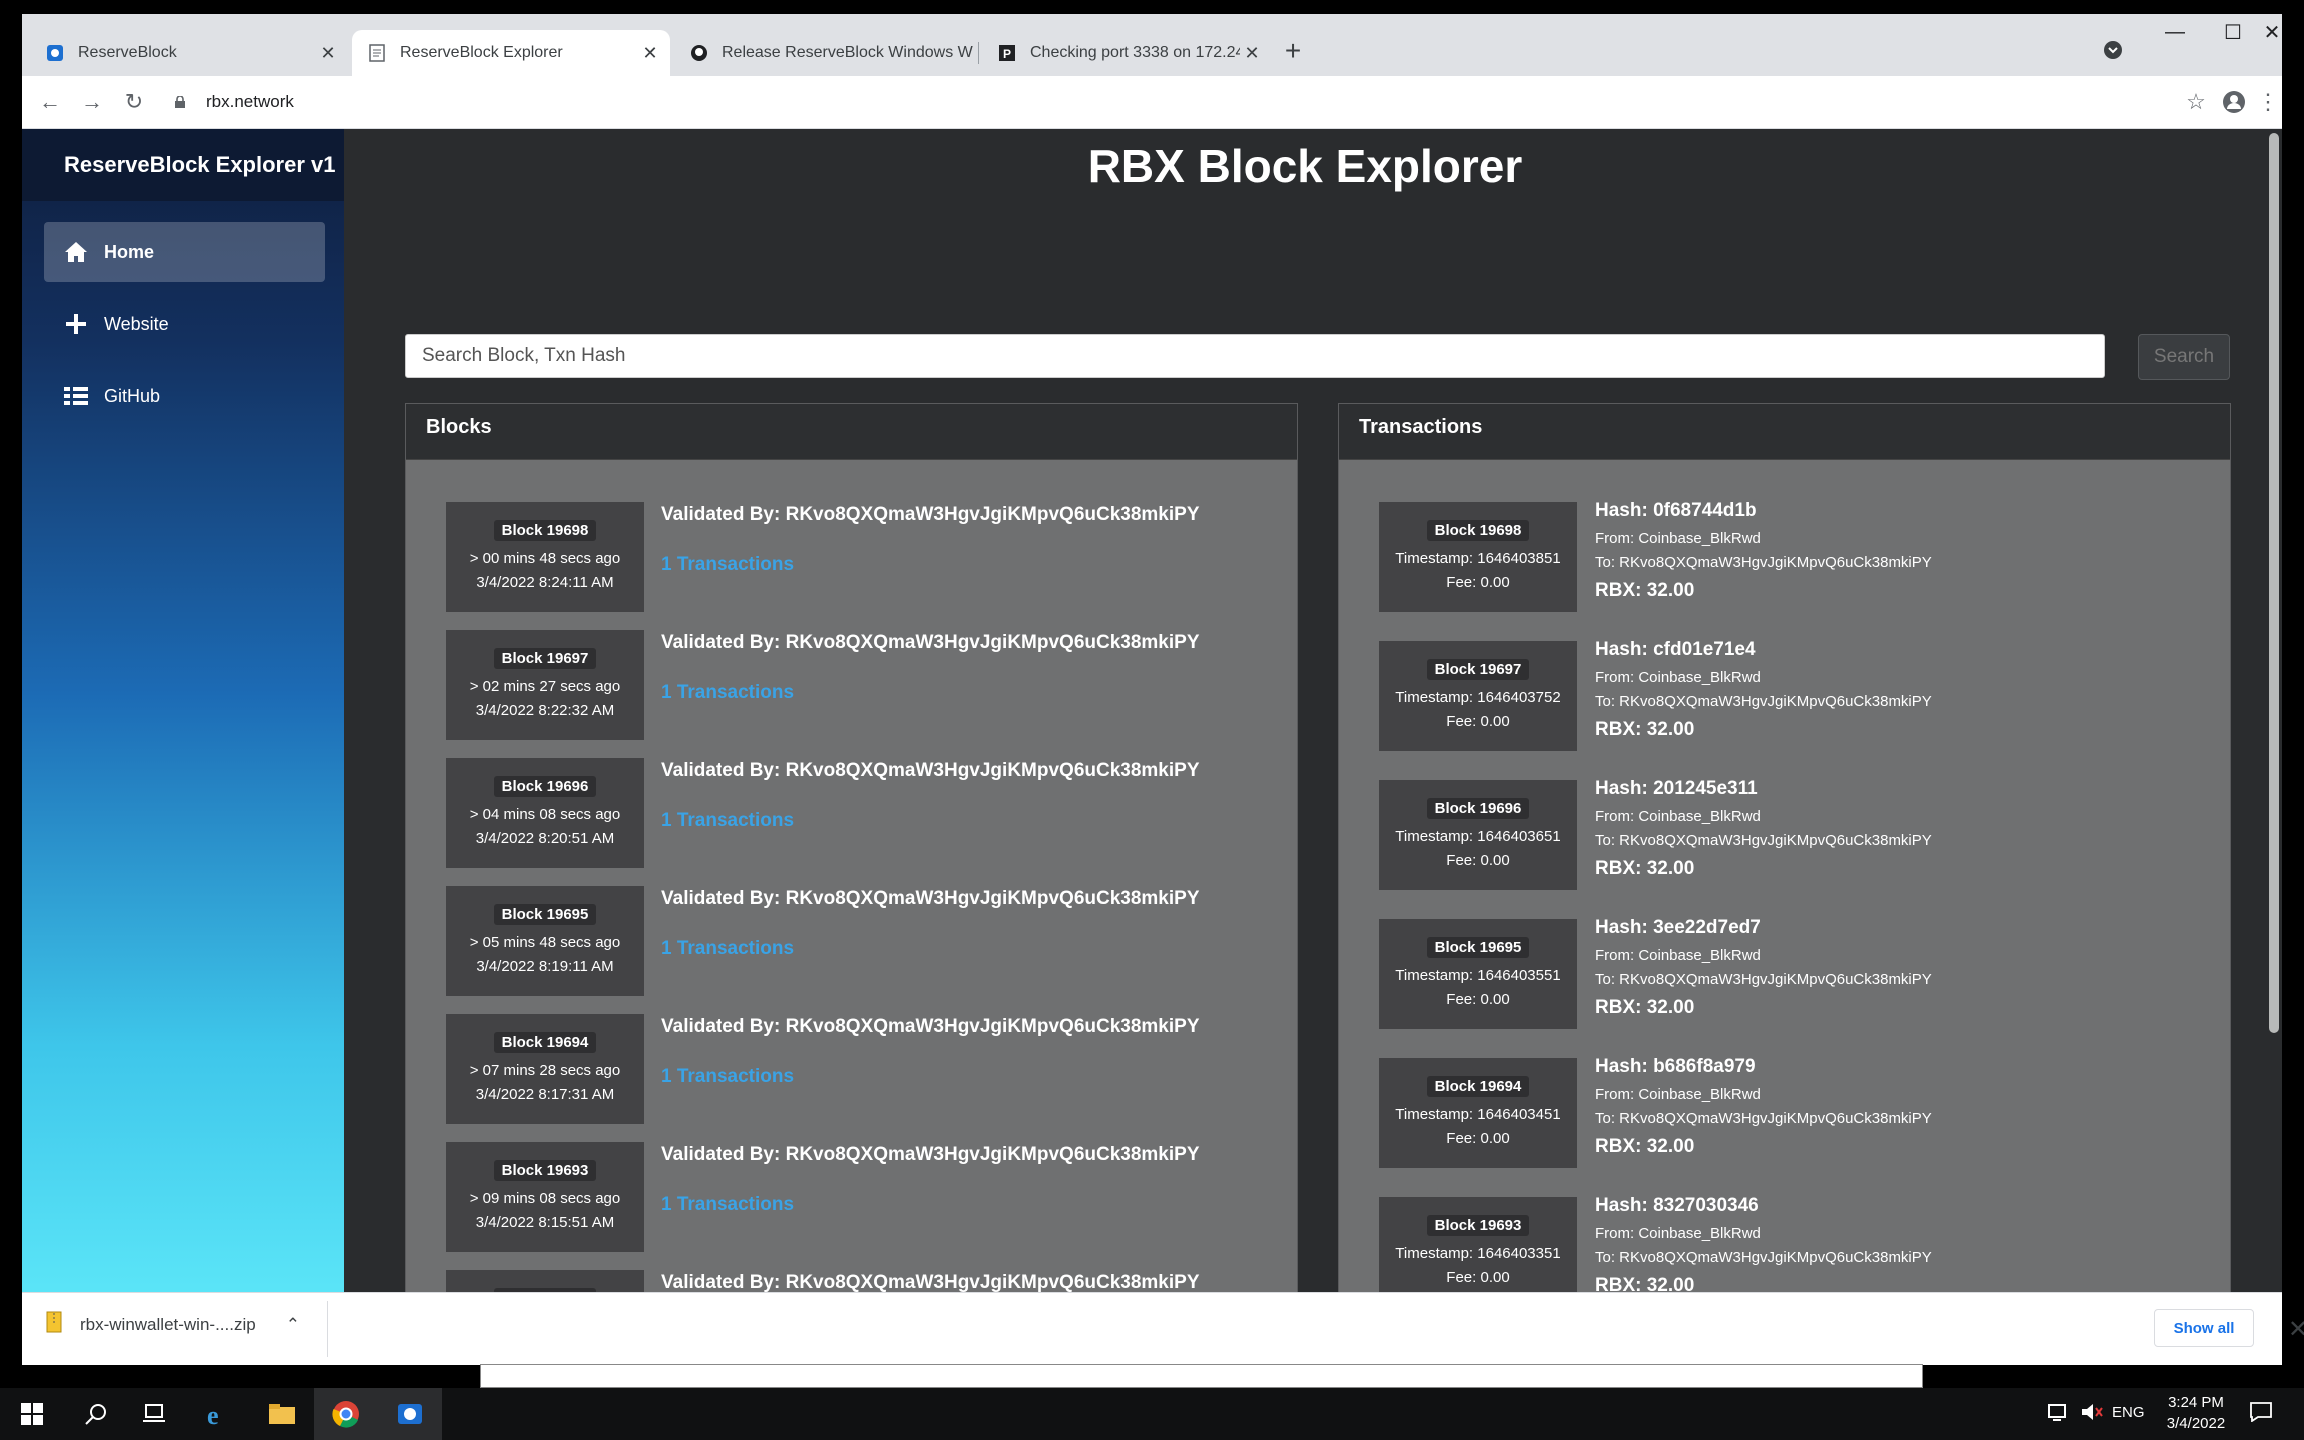  What do you see at coordinates (545, 582) in the screenshot?
I see `block-date: 3/4/2022 8:24:11 AM` at bounding box center [545, 582].